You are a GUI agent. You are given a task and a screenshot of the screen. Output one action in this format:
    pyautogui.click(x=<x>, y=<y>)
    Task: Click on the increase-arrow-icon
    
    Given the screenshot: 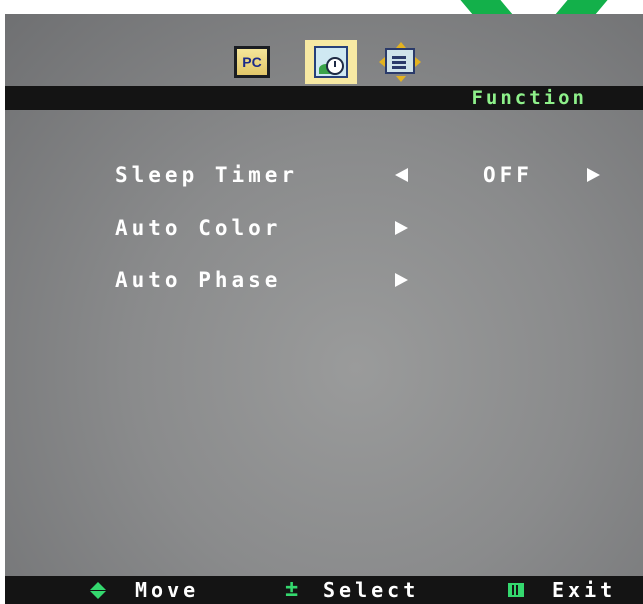 What is the action you would take?
    pyautogui.click(x=593, y=175)
    